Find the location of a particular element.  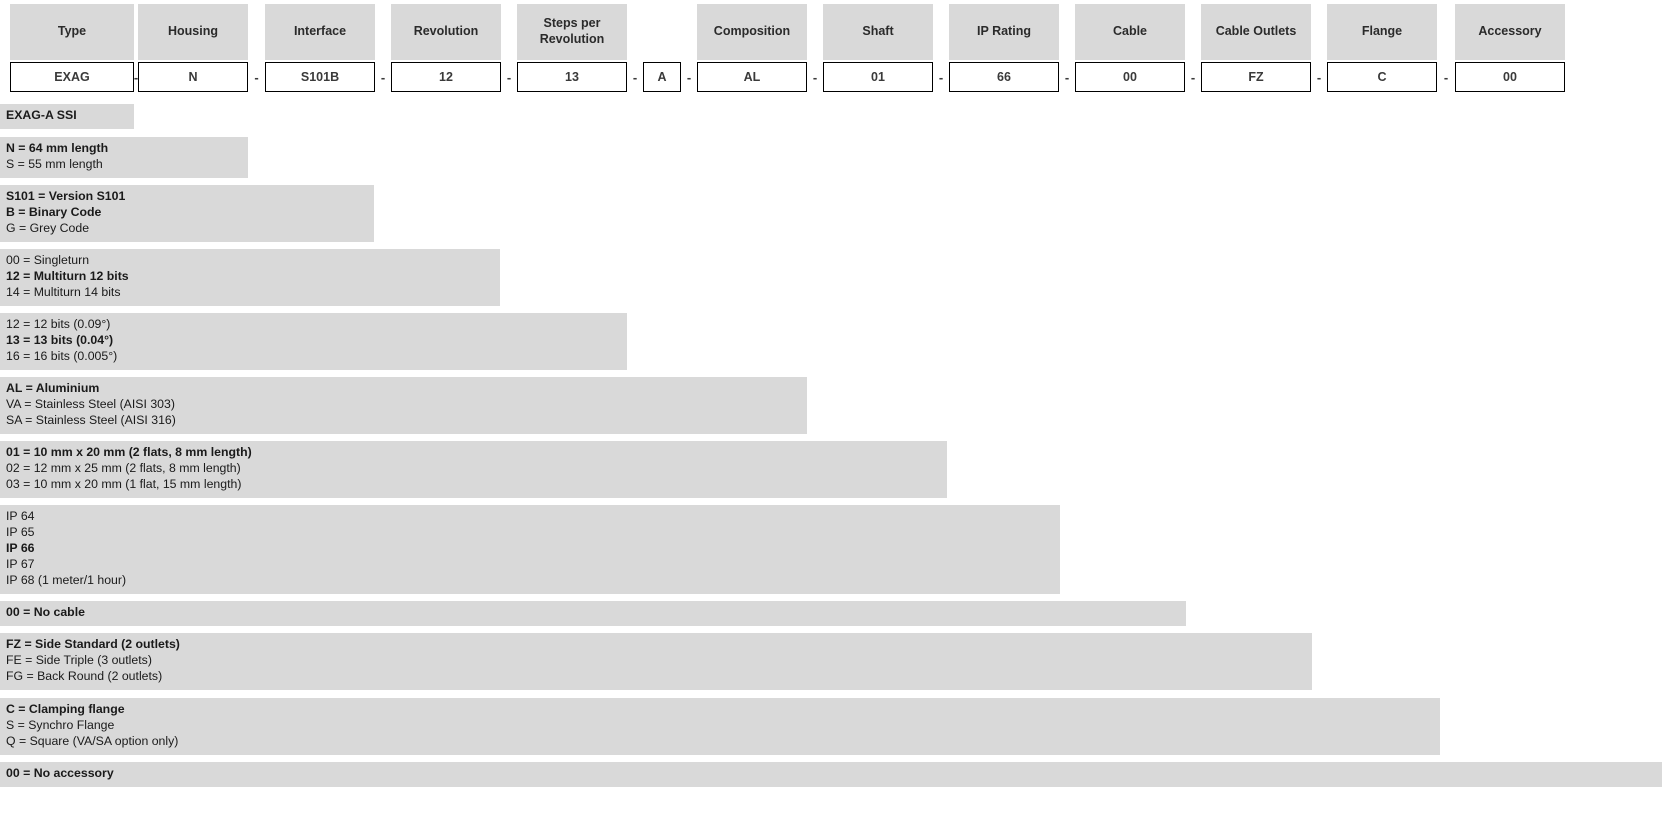

legend-option-line: B = Binary Code is located at coordinates (54, 211).